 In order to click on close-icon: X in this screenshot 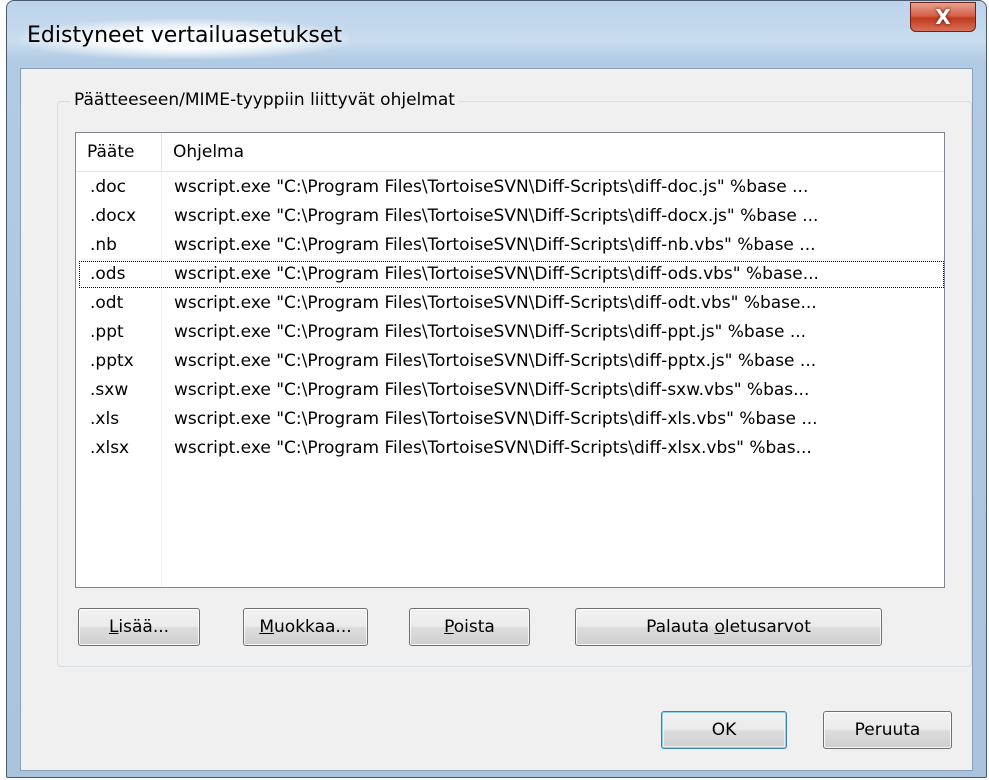, I will do `click(943, 17)`.